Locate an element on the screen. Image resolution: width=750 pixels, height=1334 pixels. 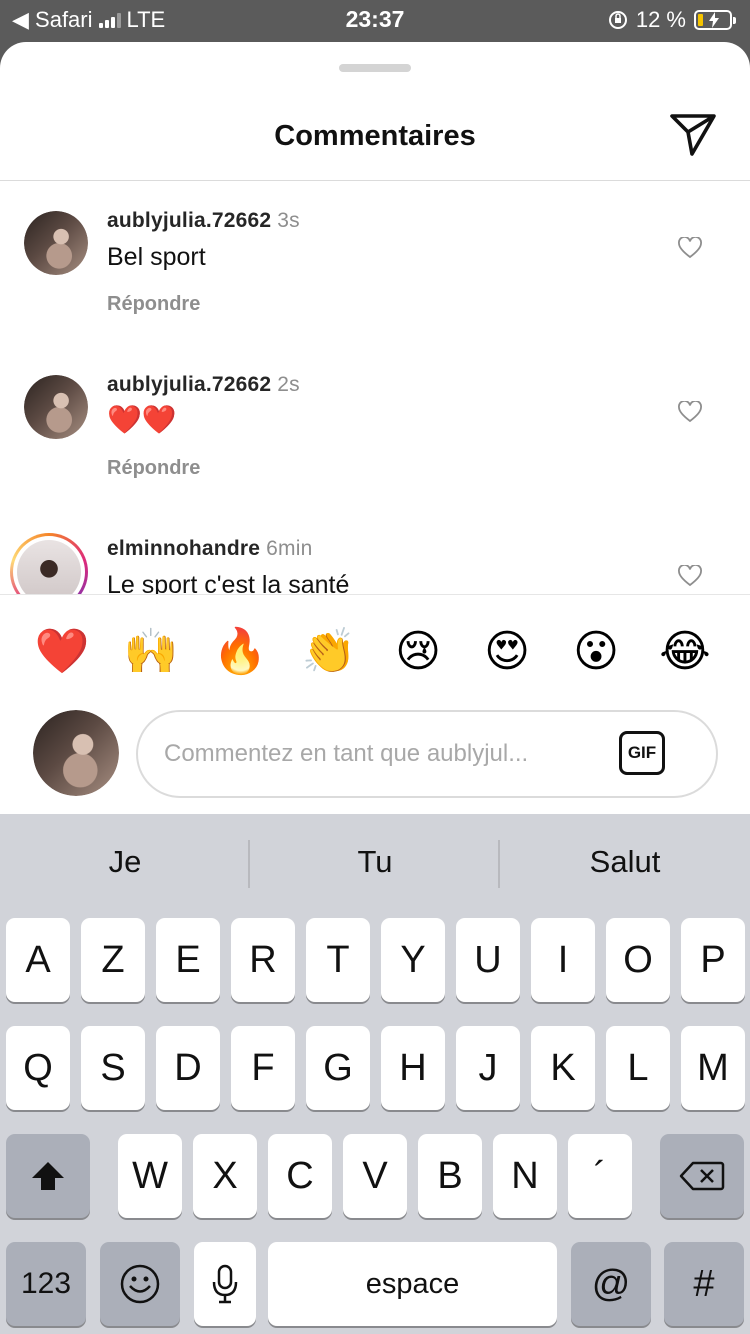
backspace-icon is located at coordinates (702, 1176).